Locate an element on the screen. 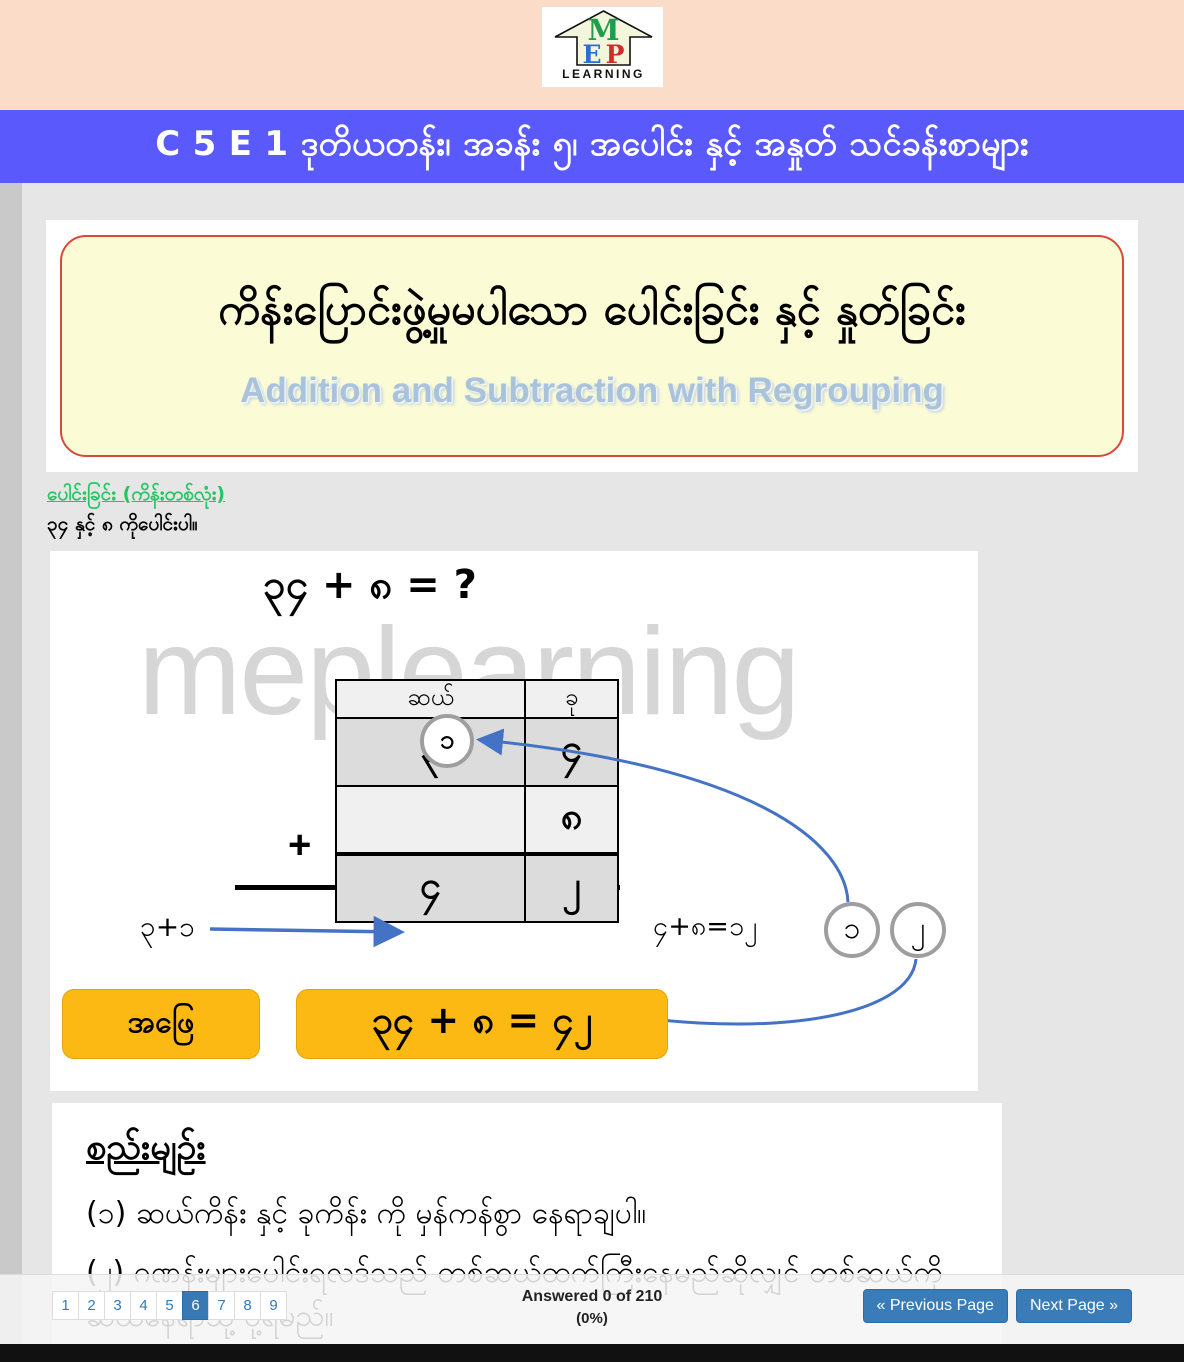 The width and height of the screenshot is (1184, 1362). section-link: ပေါင်းခြင်း (ကိန်းတစ်လုံး) is located at coordinates (136, 496).